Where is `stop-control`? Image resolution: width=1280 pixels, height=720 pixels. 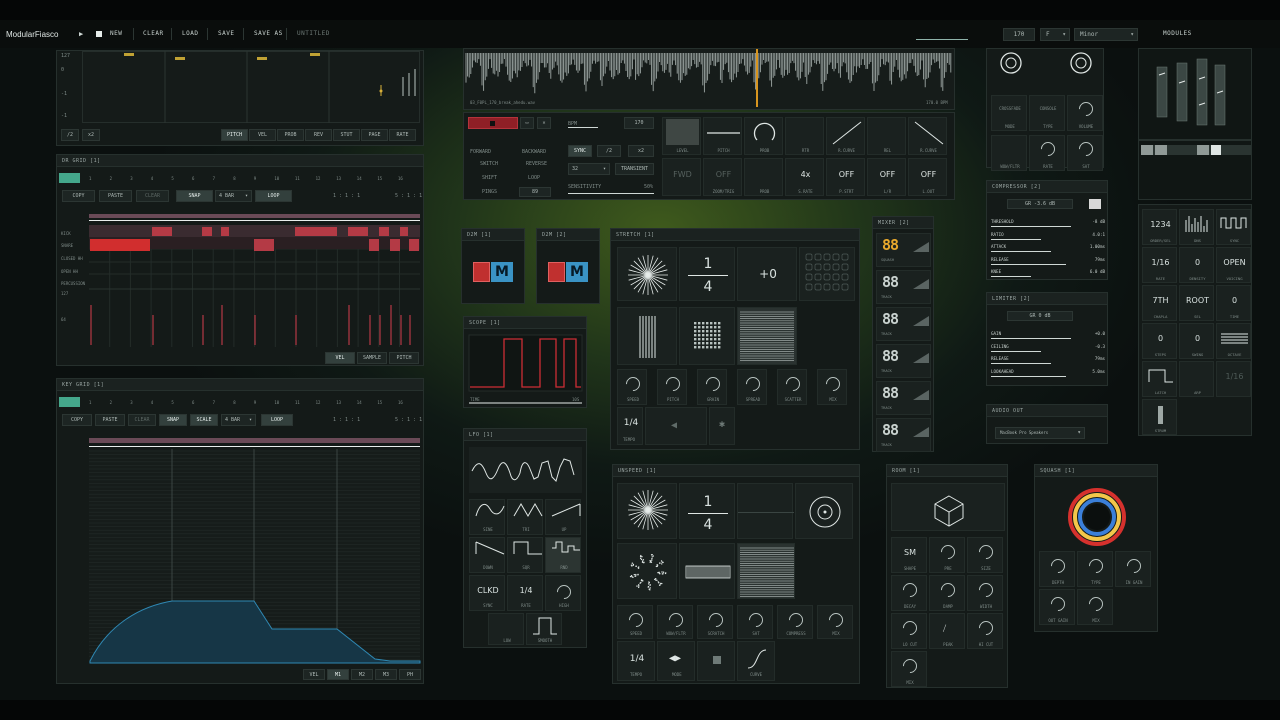
stop-control is located at coordinates (716, 661).